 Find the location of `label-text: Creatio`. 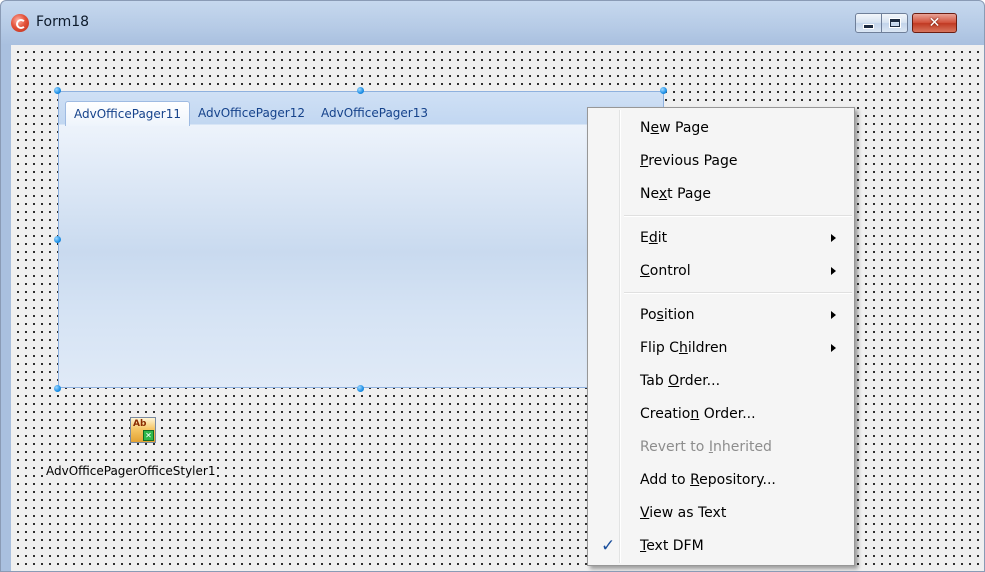

label-text: Creatio is located at coordinates (665, 414).